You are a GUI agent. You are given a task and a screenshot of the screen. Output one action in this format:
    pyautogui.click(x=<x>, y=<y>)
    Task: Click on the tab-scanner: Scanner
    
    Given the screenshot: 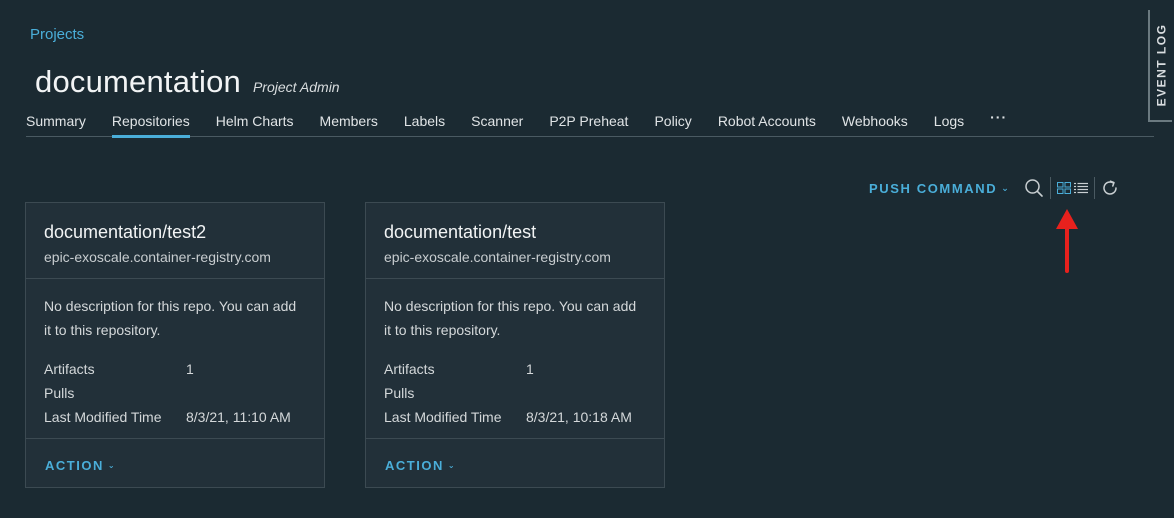 What is the action you would take?
    pyautogui.click(x=497, y=123)
    